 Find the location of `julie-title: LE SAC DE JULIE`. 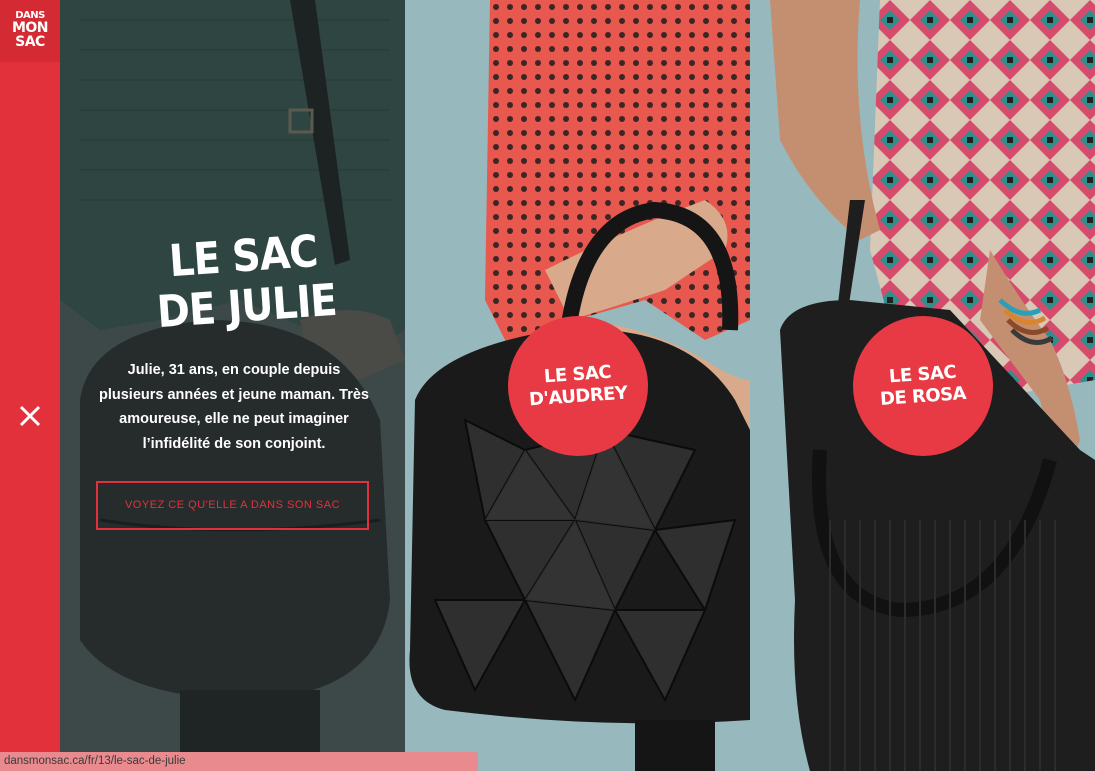

julie-title: LE SAC DE JULIE is located at coordinates (245, 282).